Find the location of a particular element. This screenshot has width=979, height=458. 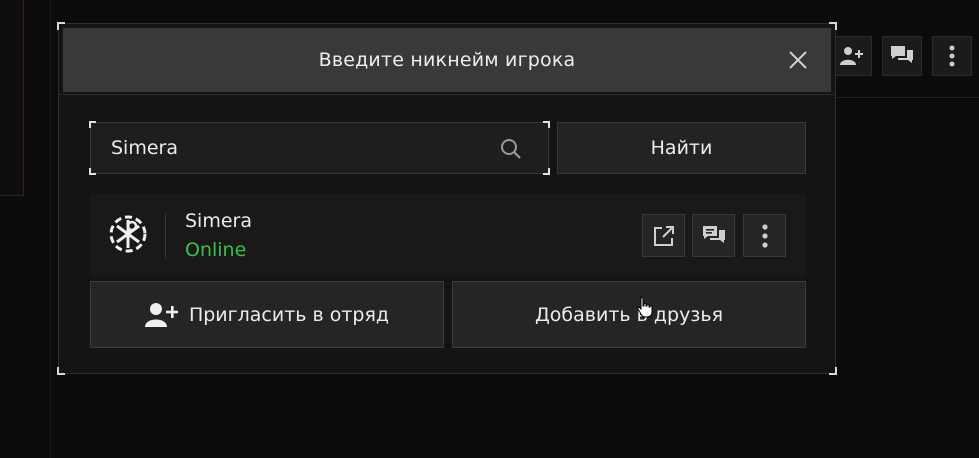

search-input is located at coordinates (301, 148).